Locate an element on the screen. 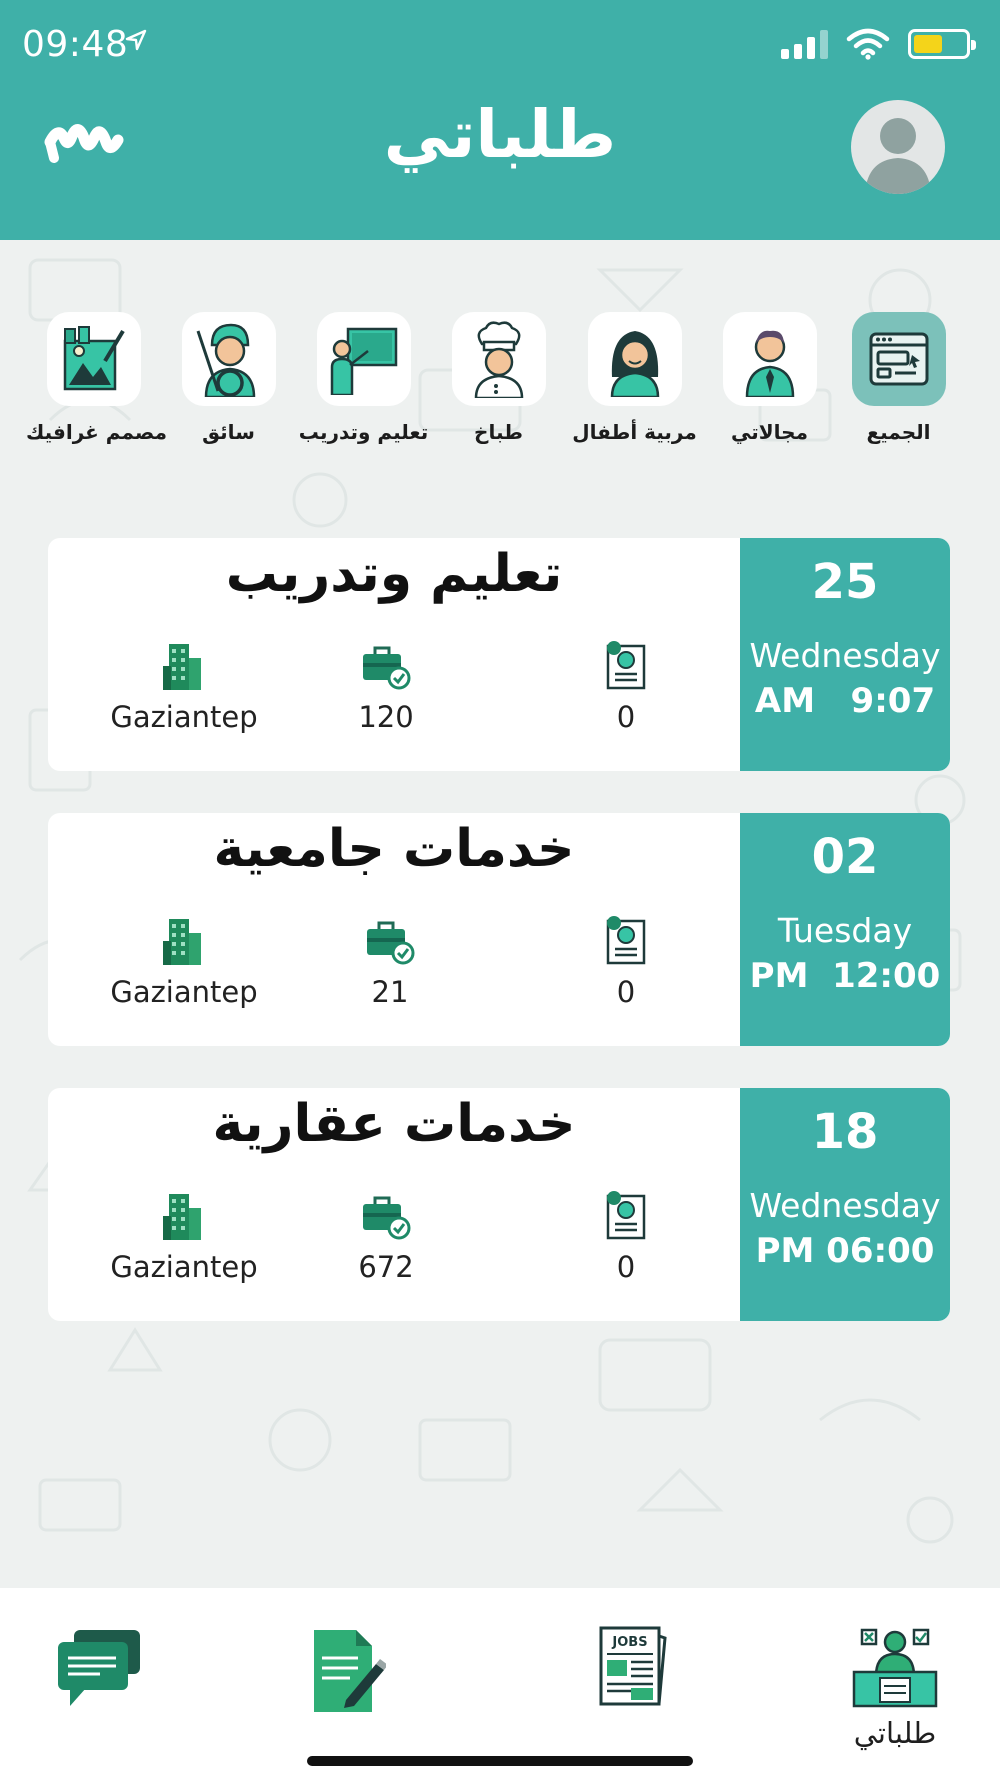 The image size is (1000, 1778). category-label: مربية أطفال is located at coordinates (634, 432).